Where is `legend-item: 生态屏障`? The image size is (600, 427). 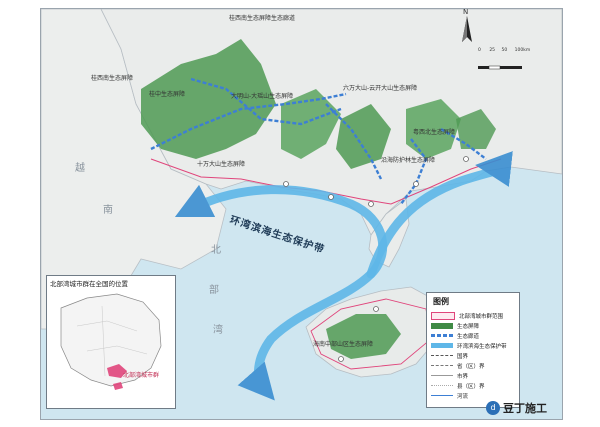 legend-item: 生态屏障 is located at coordinates (474, 325).